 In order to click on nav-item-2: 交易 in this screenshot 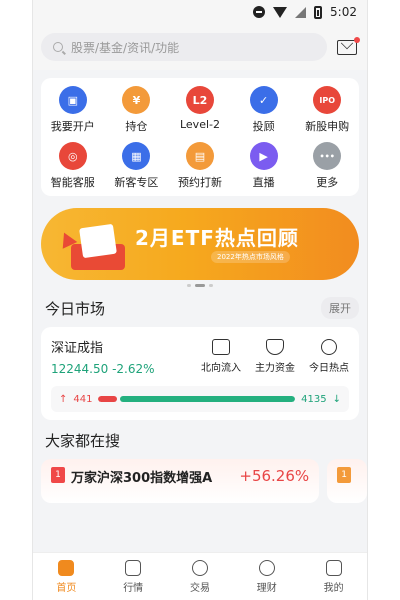, I will do `click(200, 576)`.